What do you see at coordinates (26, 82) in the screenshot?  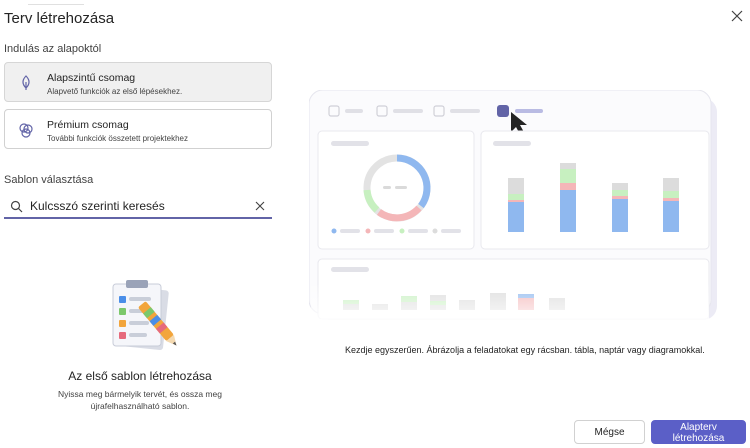 I see `leaf-icon` at bounding box center [26, 82].